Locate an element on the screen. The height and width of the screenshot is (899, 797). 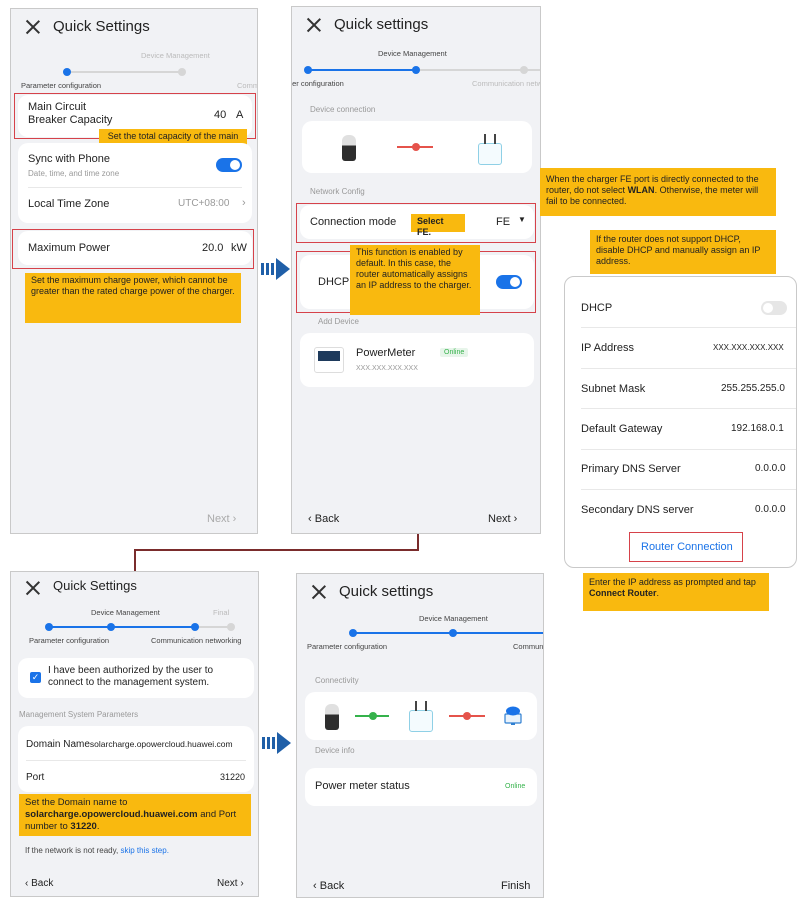
primary-dns-label: Primary DNS Server is located at coordinates (631, 469).